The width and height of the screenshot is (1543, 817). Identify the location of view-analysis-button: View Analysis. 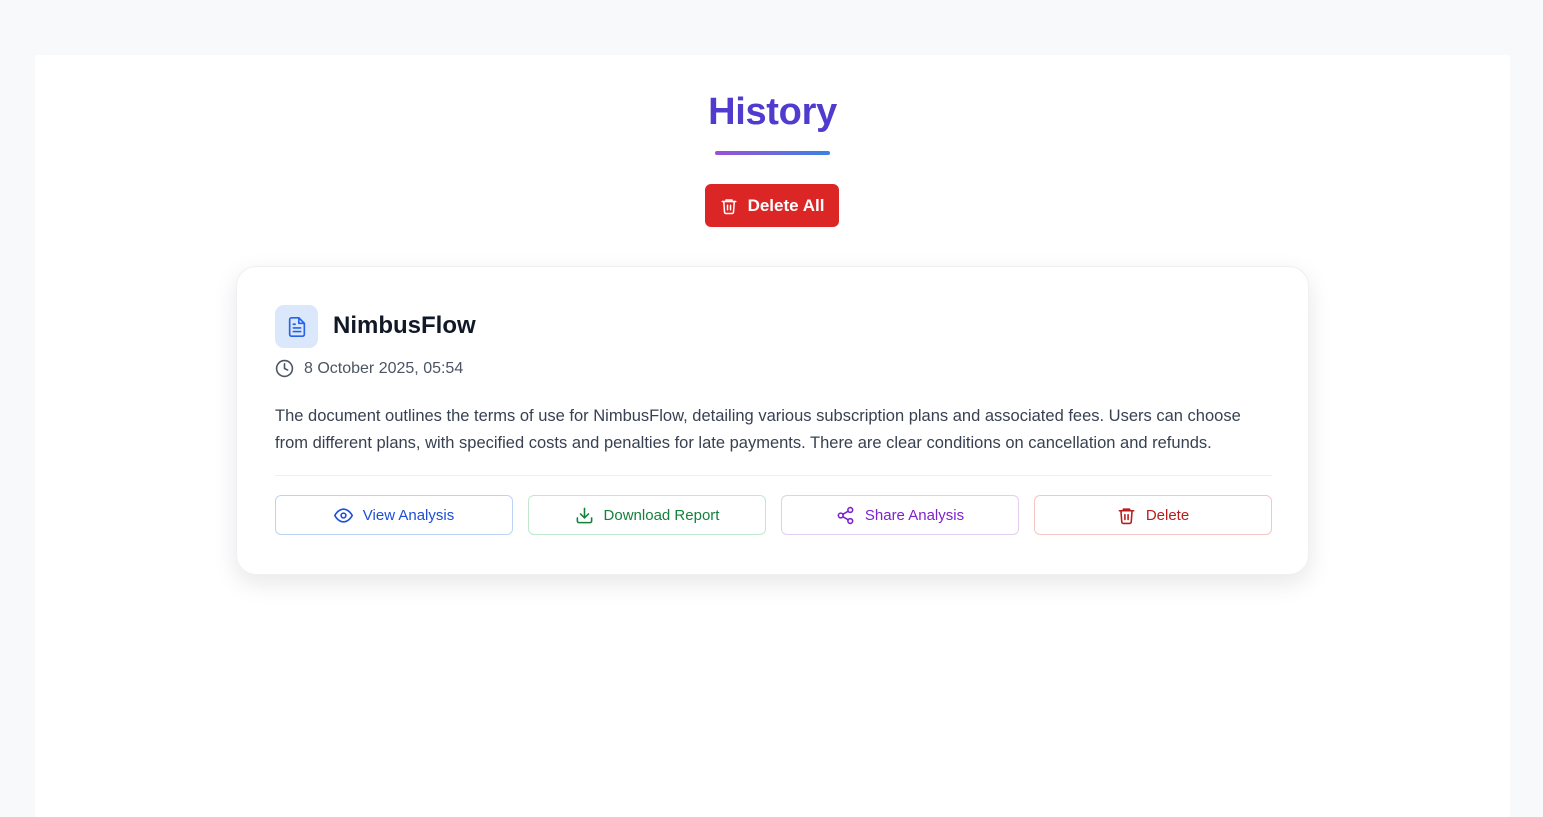
(394, 515).